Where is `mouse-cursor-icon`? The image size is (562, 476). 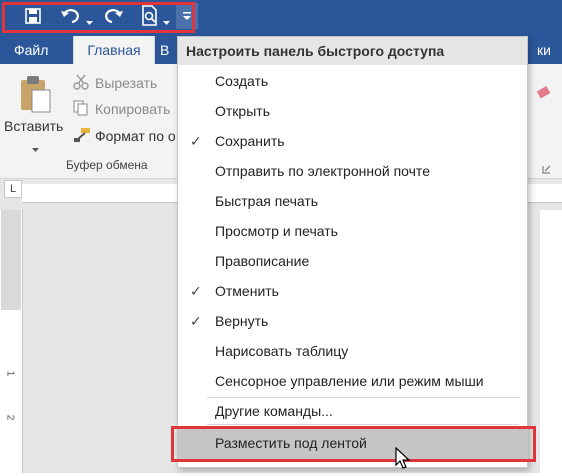 mouse-cursor-icon is located at coordinates (403, 461).